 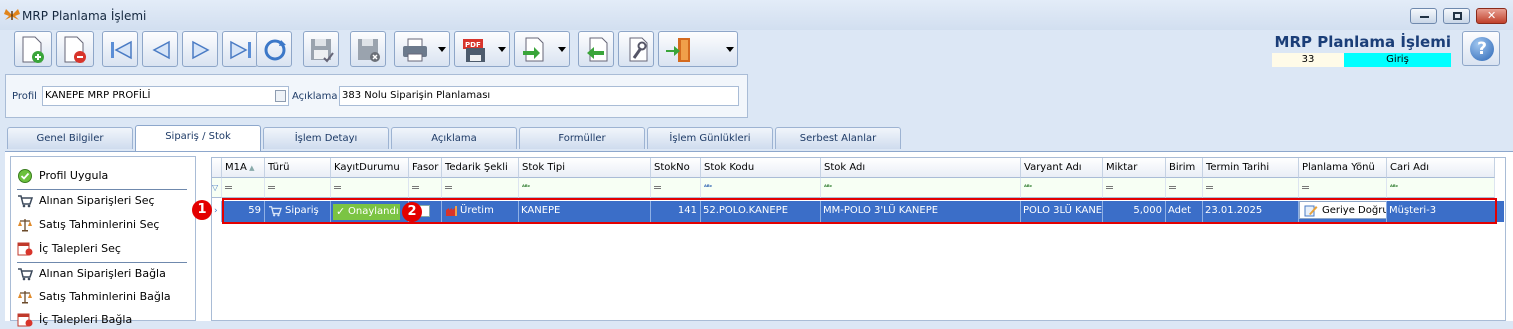 I want to click on action-label: Satış Tahminlerini Bağla, so click(x=105, y=296).